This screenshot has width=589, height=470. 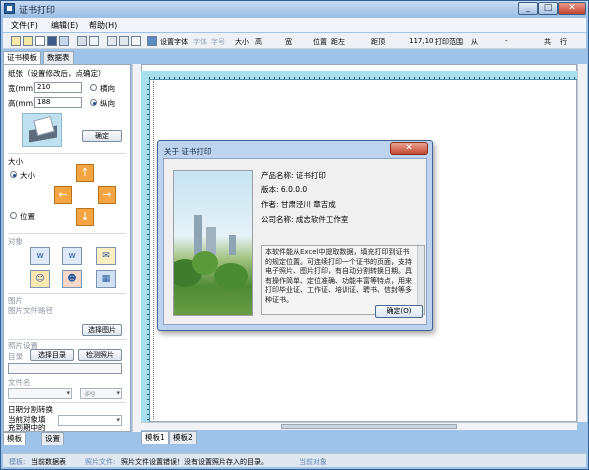 What do you see at coordinates (107, 88) in the screenshot?
I see `landscape-label: 横向` at bounding box center [107, 88].